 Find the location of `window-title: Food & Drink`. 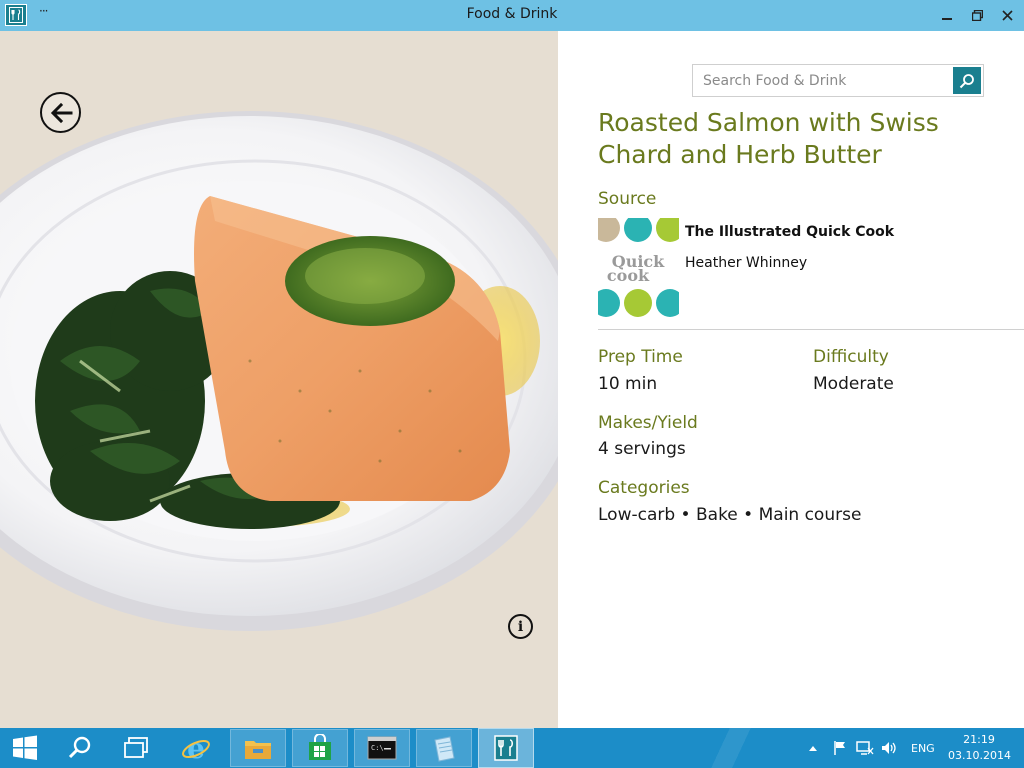

window-title: Food & Drink is located at coordinates (512, 14).